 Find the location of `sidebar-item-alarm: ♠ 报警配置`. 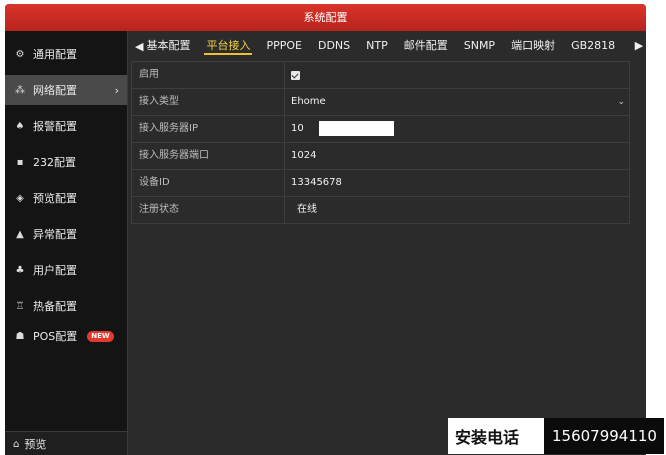

sidebar-item-alarm: ♠ 报警配置 is located at coordinates (66, 126).